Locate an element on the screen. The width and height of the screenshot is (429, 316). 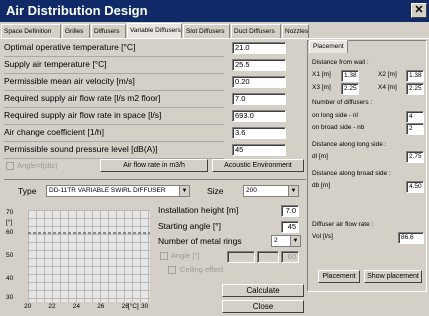
x2-input: 1.38 is located at coordinates (415, 76).